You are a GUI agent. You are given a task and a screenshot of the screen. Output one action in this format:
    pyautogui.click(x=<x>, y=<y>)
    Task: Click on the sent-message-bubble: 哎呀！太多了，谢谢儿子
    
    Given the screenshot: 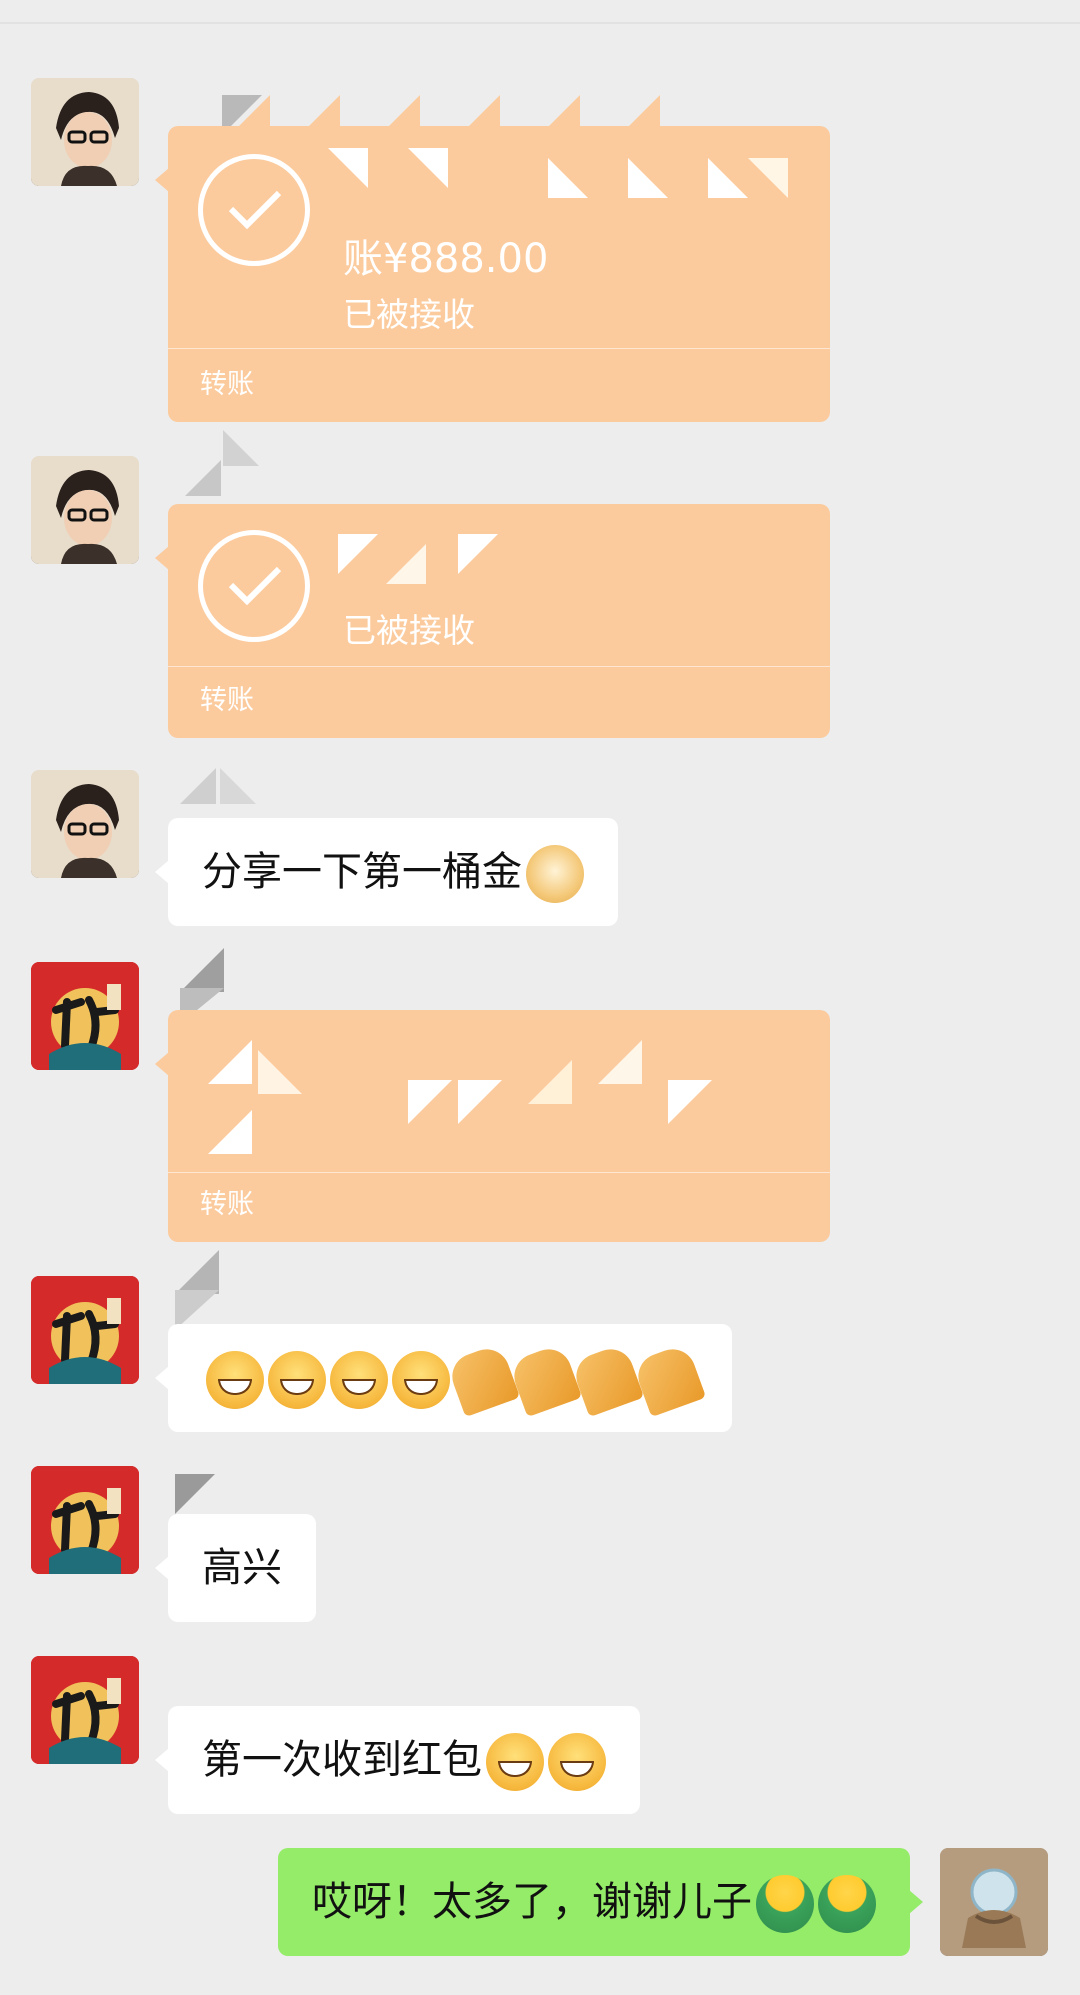 What is the action you would take?
    pyautogui.click(x=600, y=1902)
    